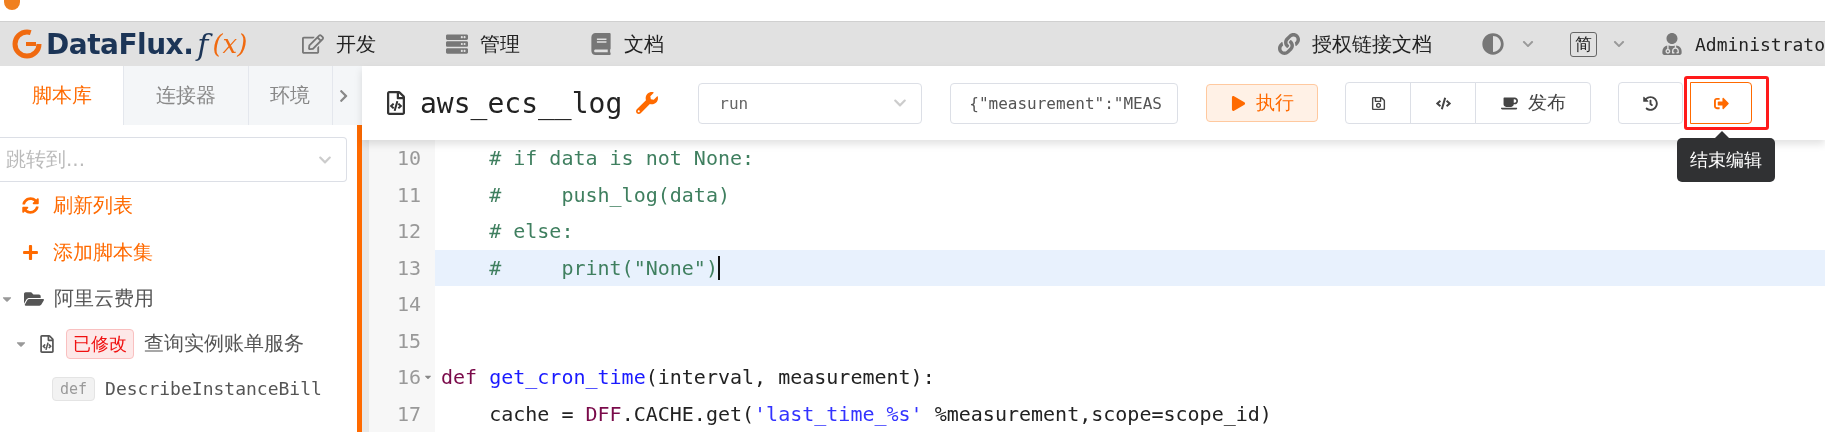 This screenshot has width=1825, height=432. Describe the element at coordinates (1371, 44) in the screenshot. I see `auth-link: 授权链接文档` at that location.